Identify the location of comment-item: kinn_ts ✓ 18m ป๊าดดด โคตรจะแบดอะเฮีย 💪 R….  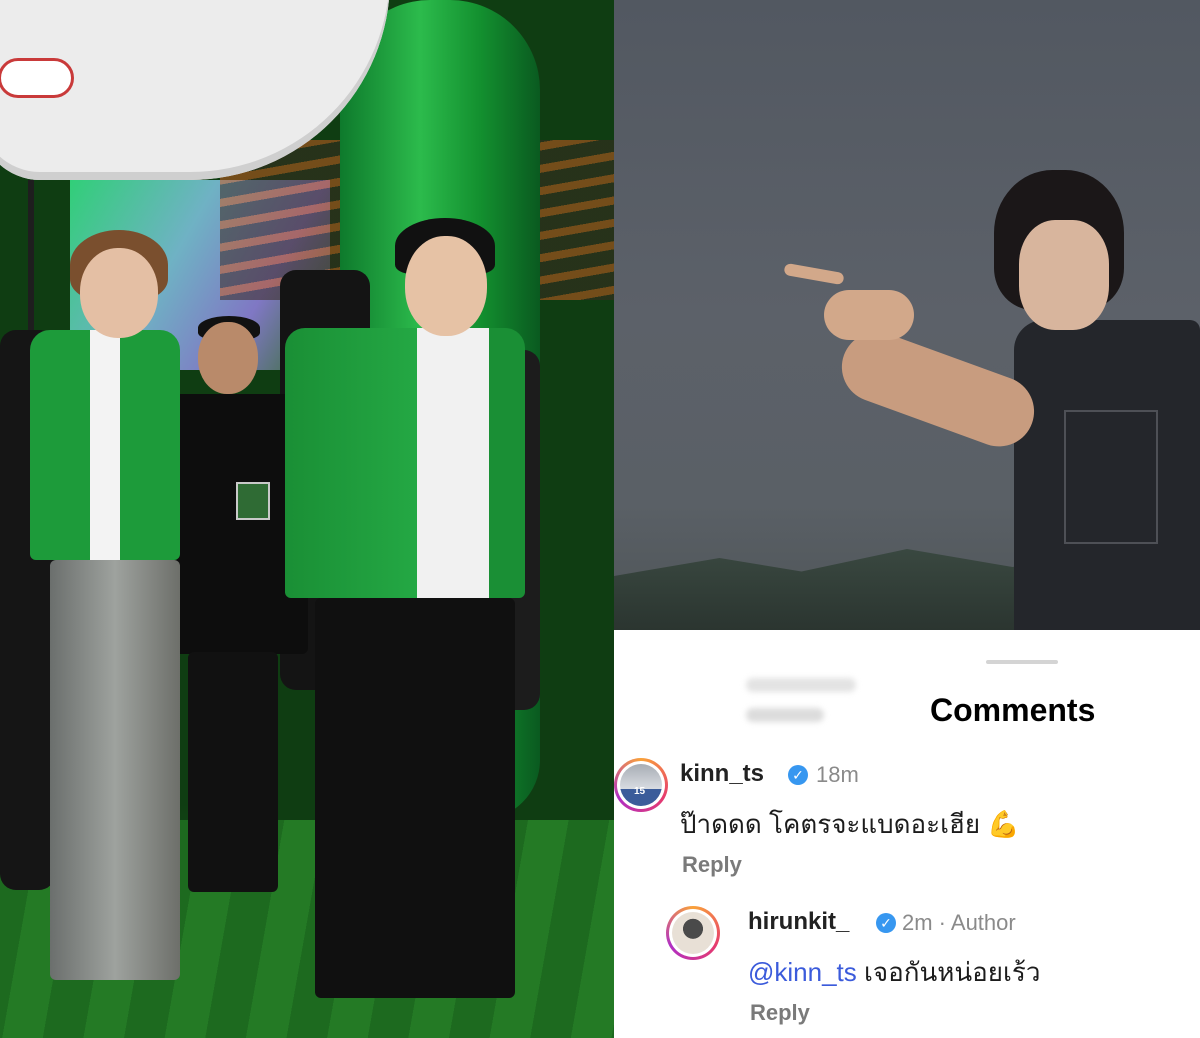
(906, 823).